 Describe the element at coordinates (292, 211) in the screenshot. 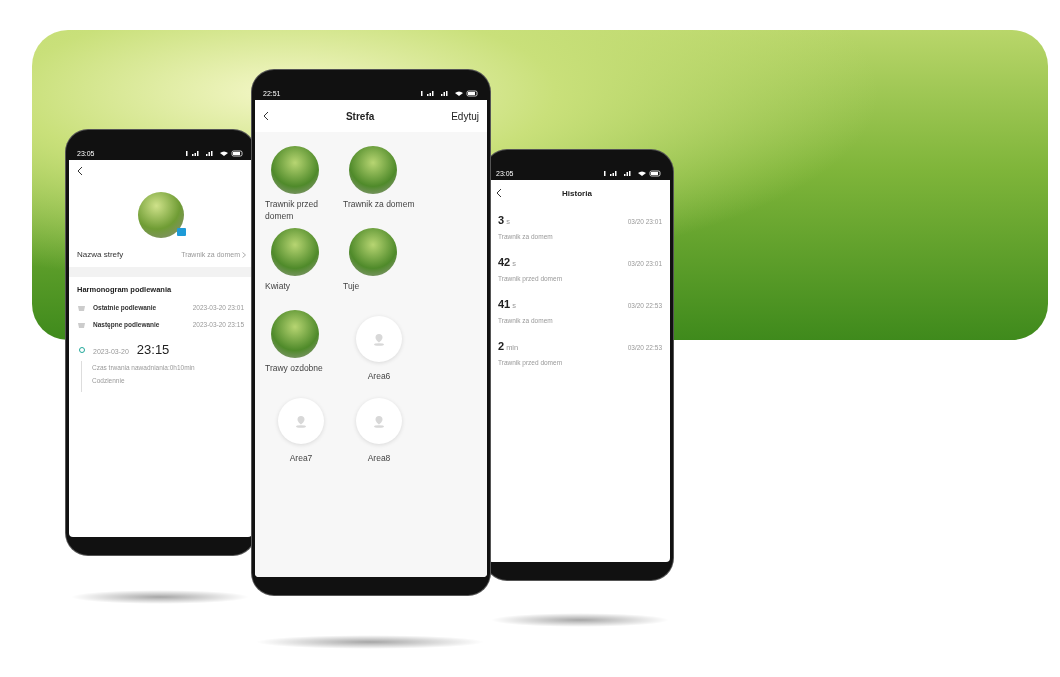

I see `zone-name: Trawnik przed domem` at that location.